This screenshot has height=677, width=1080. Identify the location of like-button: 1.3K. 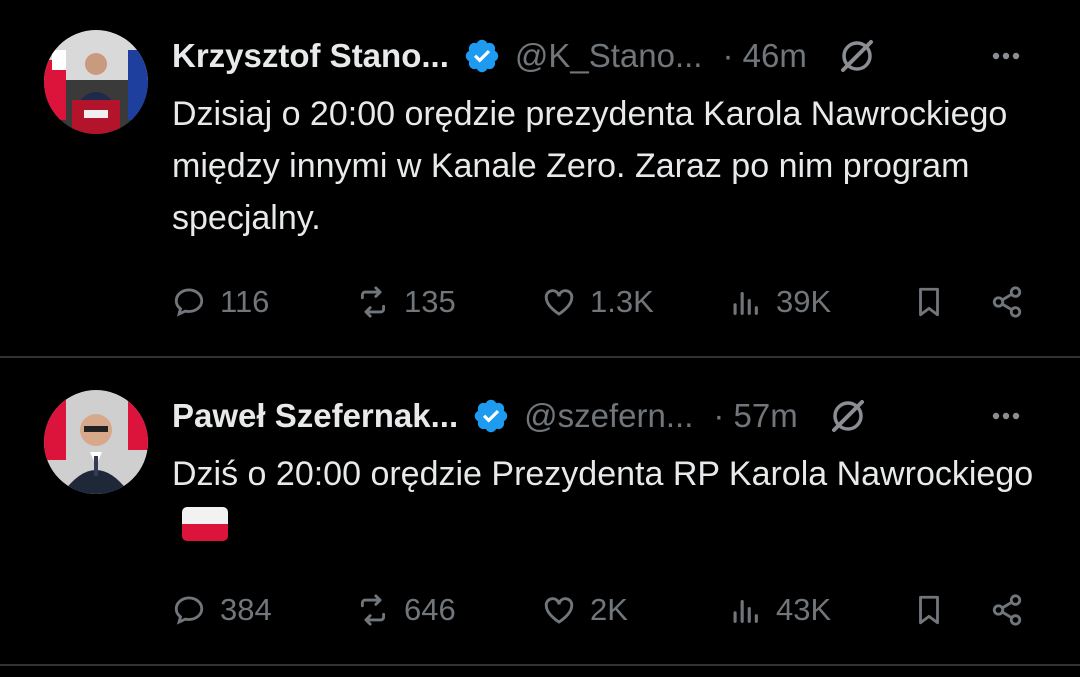
(598, 302).